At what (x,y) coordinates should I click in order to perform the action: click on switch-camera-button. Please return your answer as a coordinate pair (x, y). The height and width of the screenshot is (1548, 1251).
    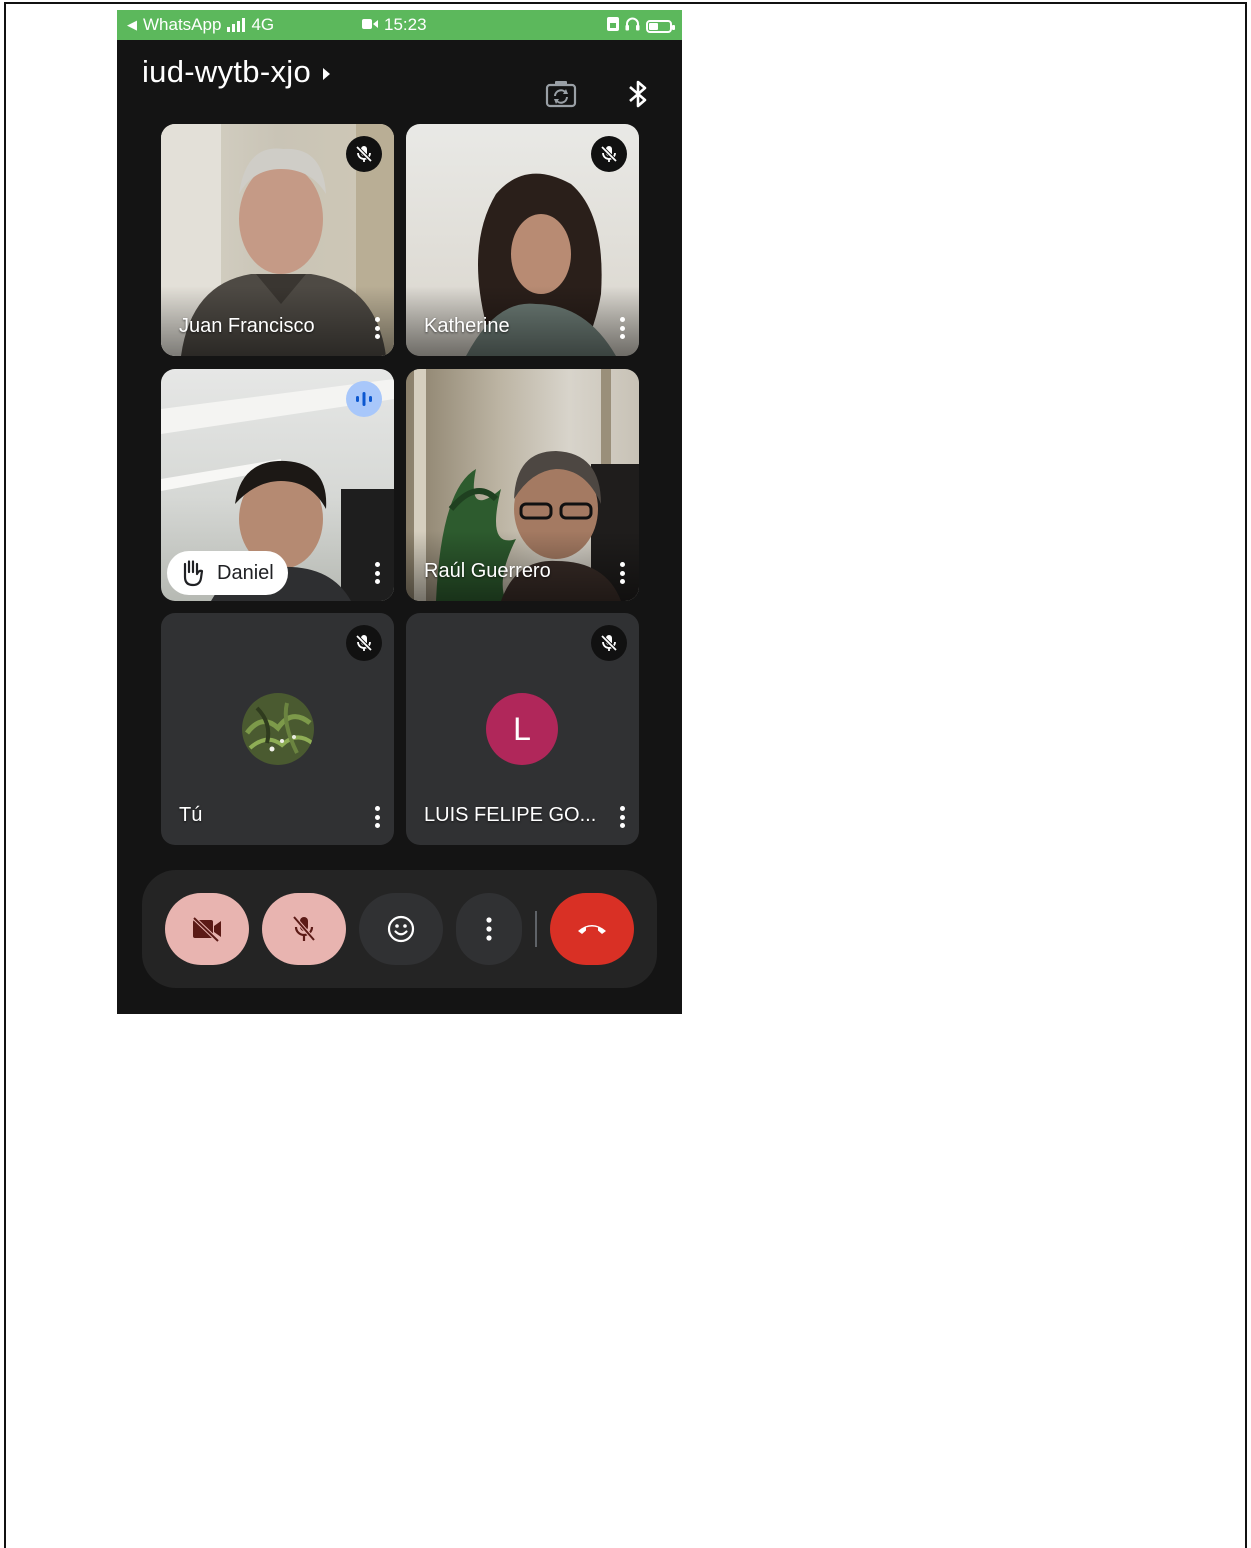
    Looking at the image, I should click on (561, 94).